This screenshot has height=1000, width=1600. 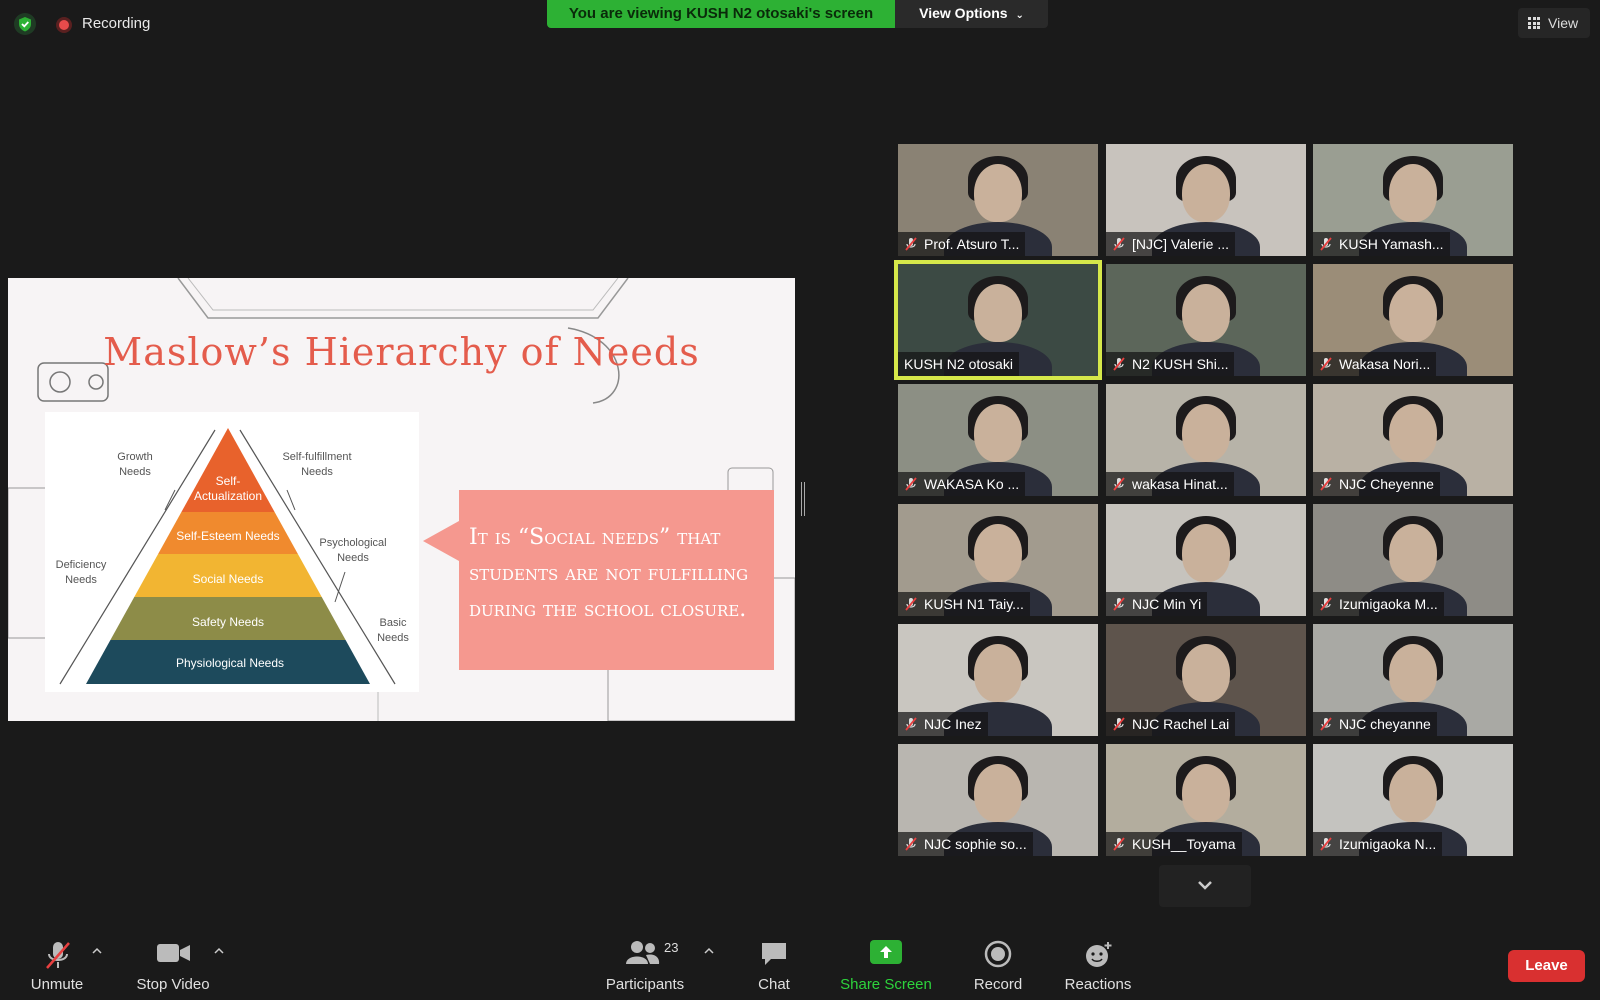 I want to click on video-options-caret-icon, so click(x=219, y=951).